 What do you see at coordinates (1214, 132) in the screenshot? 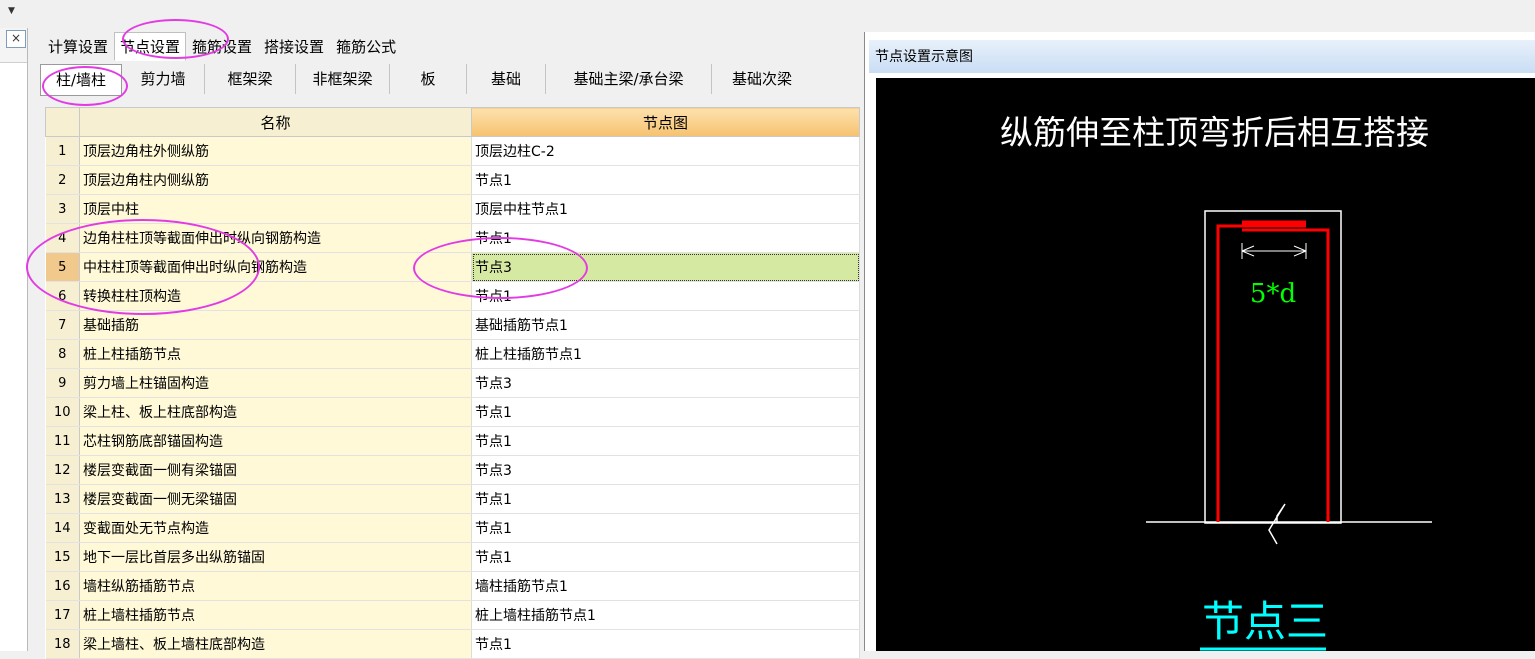
I see `diagram-heading: 纵筋伸至柱顶弯折后相互搭接` at bounding box center [1214, 132].